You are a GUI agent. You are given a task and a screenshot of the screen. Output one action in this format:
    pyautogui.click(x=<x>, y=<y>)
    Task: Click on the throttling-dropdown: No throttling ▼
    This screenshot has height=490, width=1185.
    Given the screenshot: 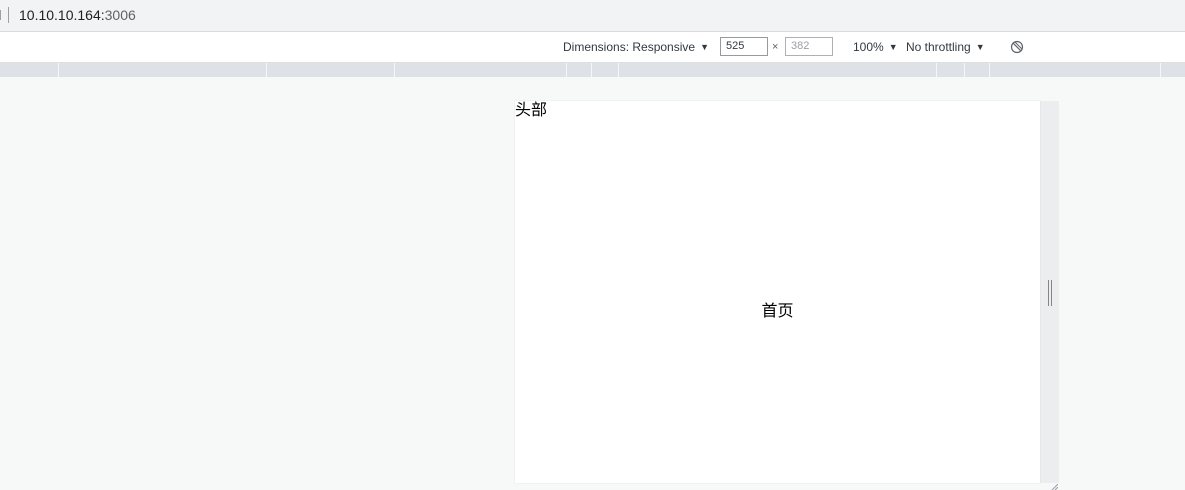 What is the action you would take?
    pyautogui.click(x=945, y=47)
    